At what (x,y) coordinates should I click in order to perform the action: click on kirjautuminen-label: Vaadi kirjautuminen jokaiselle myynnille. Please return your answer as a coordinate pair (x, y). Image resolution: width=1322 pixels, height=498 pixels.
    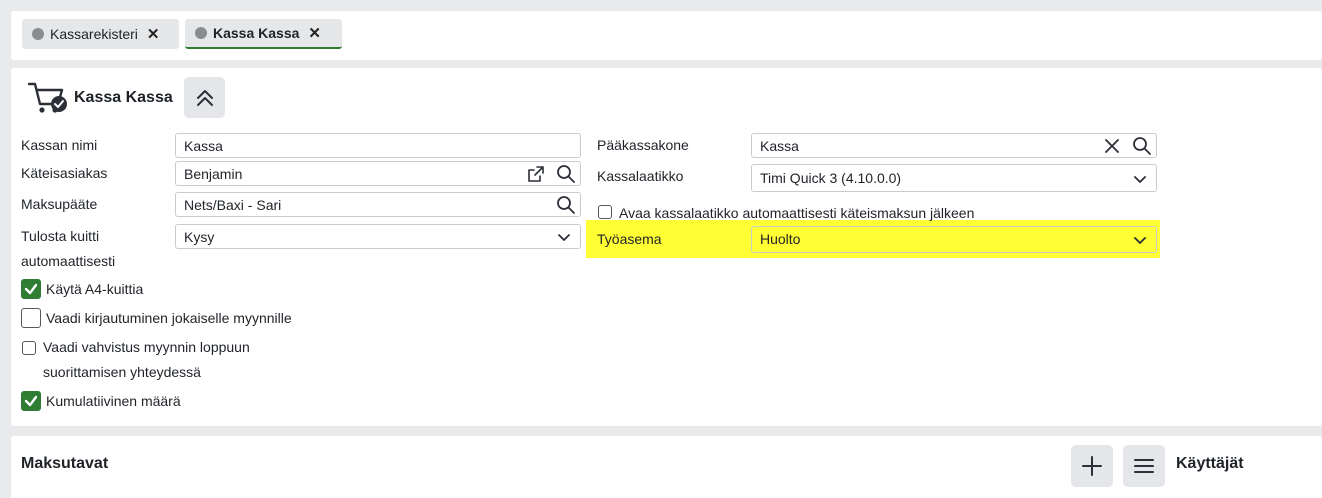
    Looking at the image, I should click on (169, 318).